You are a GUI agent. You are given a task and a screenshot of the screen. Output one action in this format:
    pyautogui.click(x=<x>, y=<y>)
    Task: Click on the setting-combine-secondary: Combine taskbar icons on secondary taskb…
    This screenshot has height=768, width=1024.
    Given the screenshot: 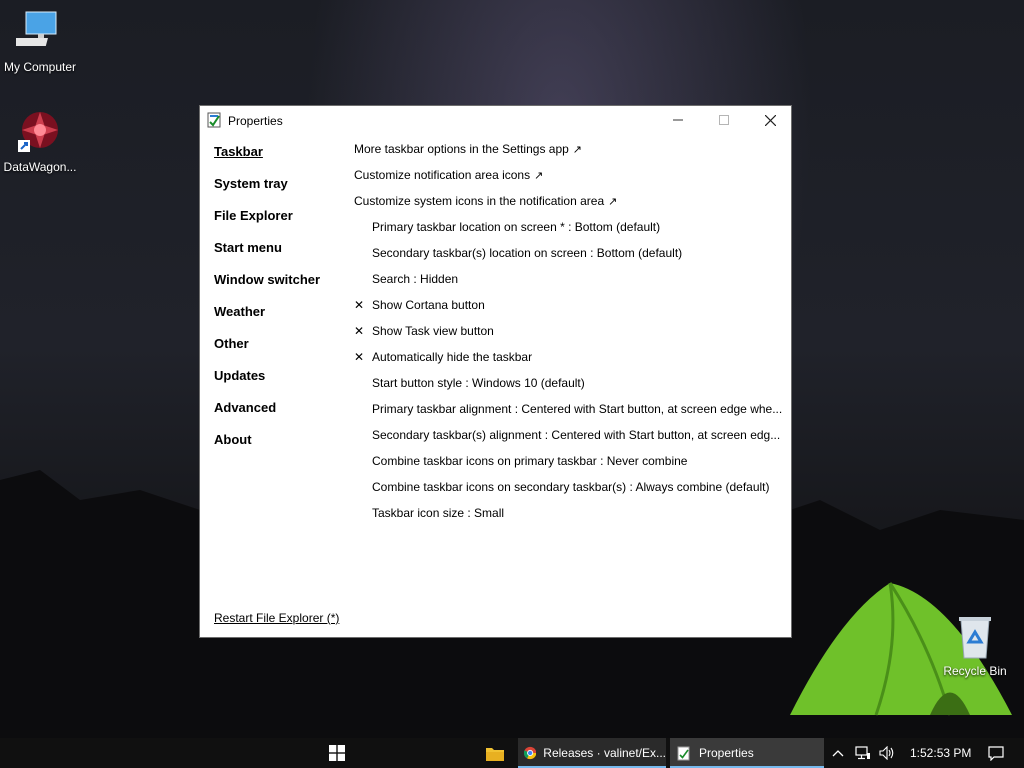 What is the action you would take?
    pyautogui.click(x=571, y=487)
    